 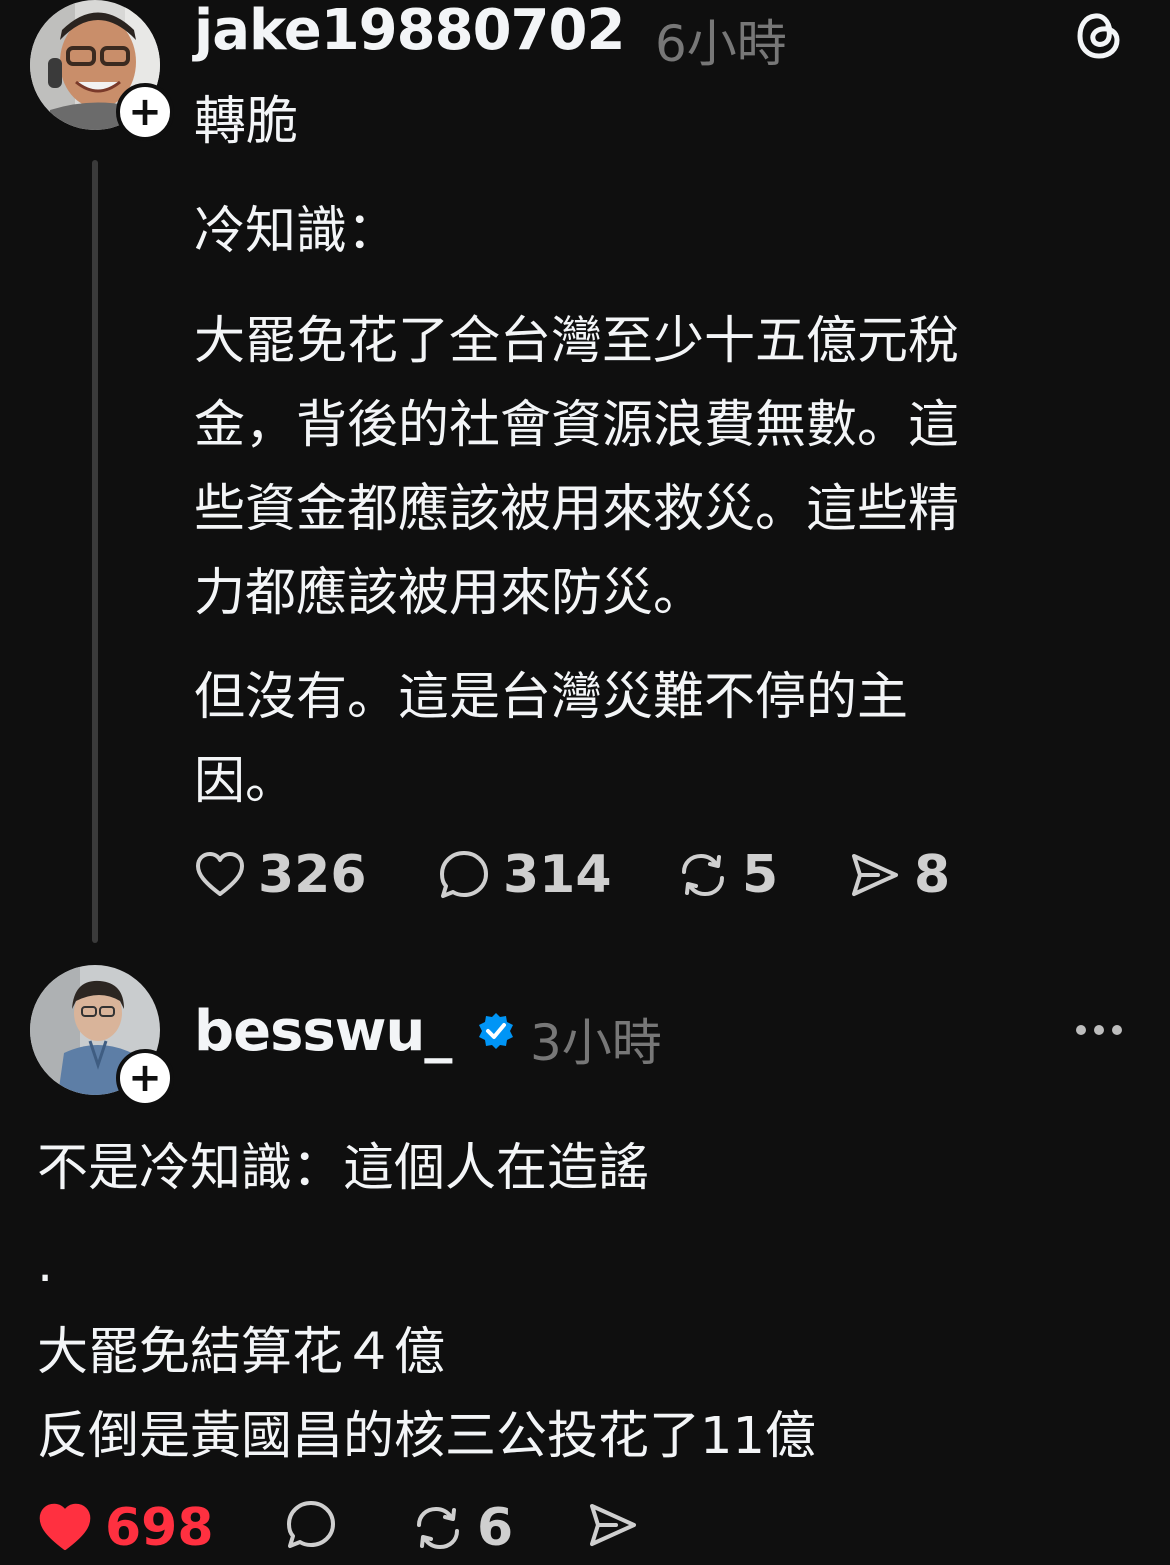 What do you see at coordinates (65, 1527) in the screenshot?
I see `heart-filled-icon` at bounding box center [65, 1527].